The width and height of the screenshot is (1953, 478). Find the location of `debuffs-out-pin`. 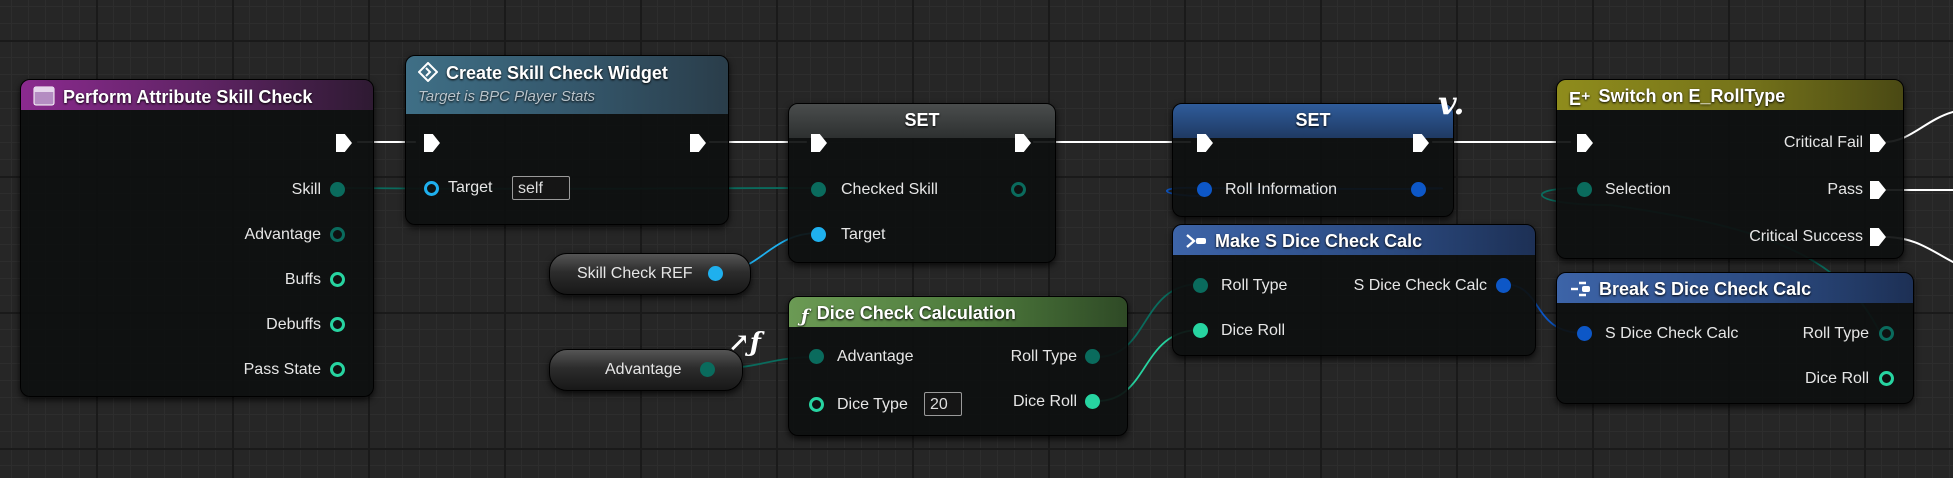

debuffs-out-pin is located at coordinates (337, 324).